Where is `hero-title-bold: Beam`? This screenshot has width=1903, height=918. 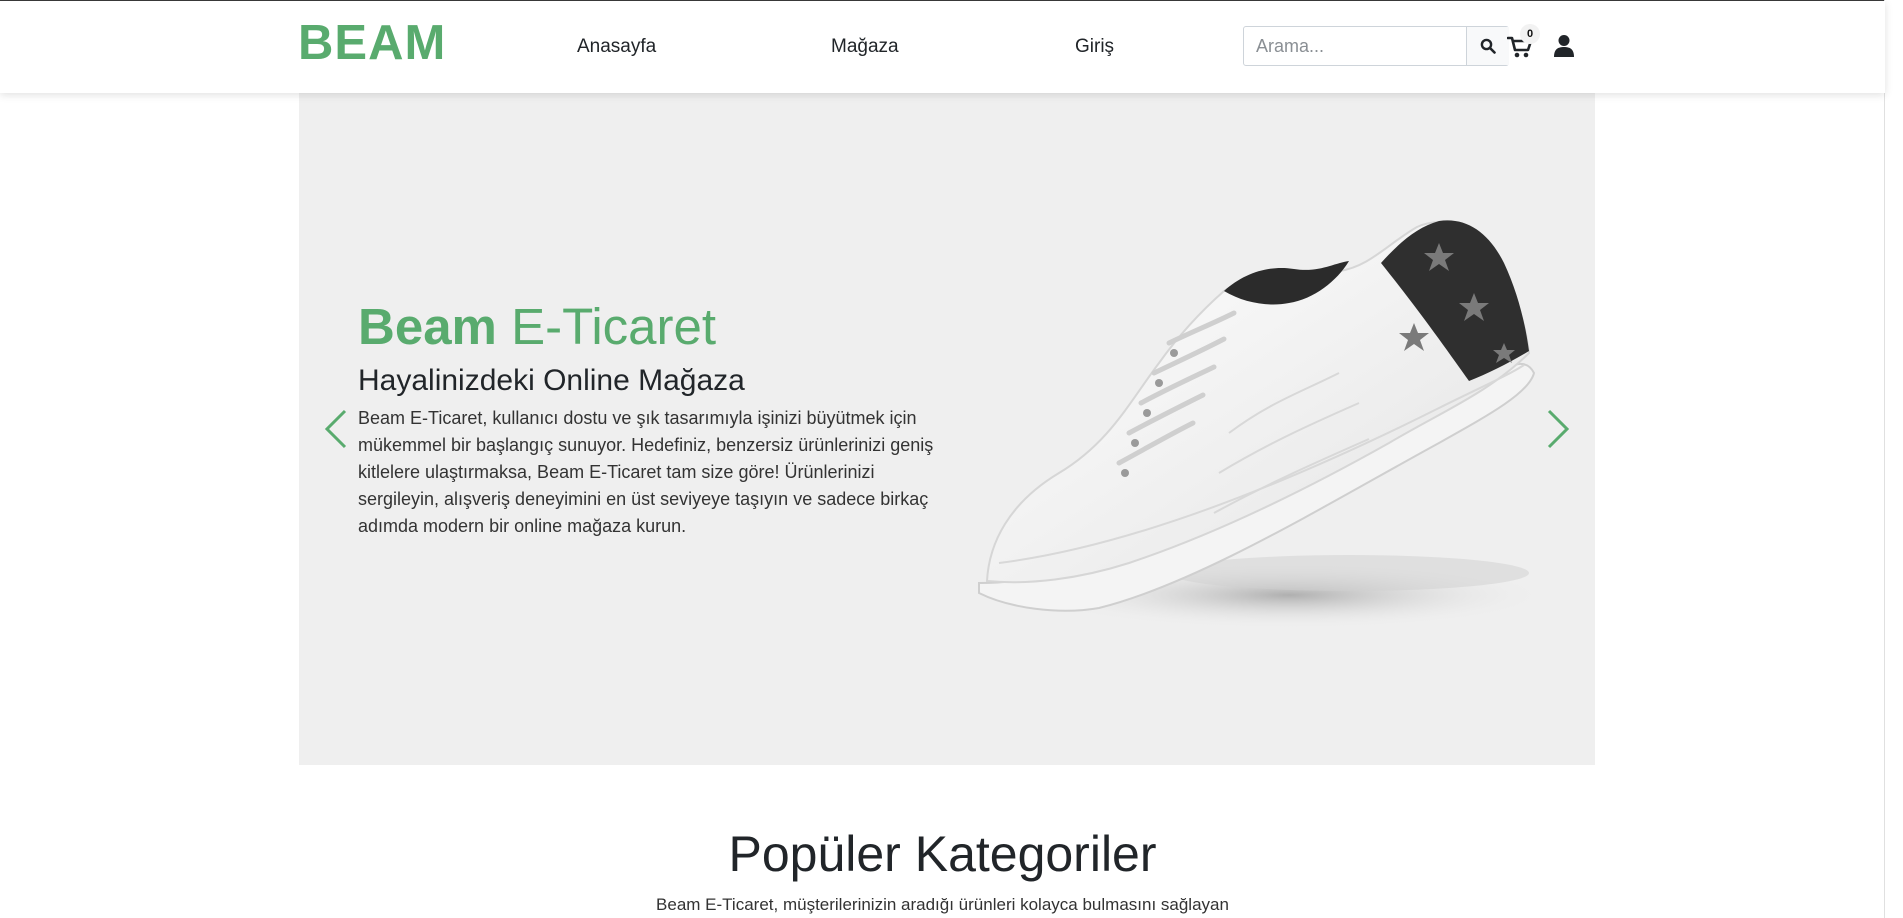 hero-title-bold: Beam is located at coordinates (427, 326).